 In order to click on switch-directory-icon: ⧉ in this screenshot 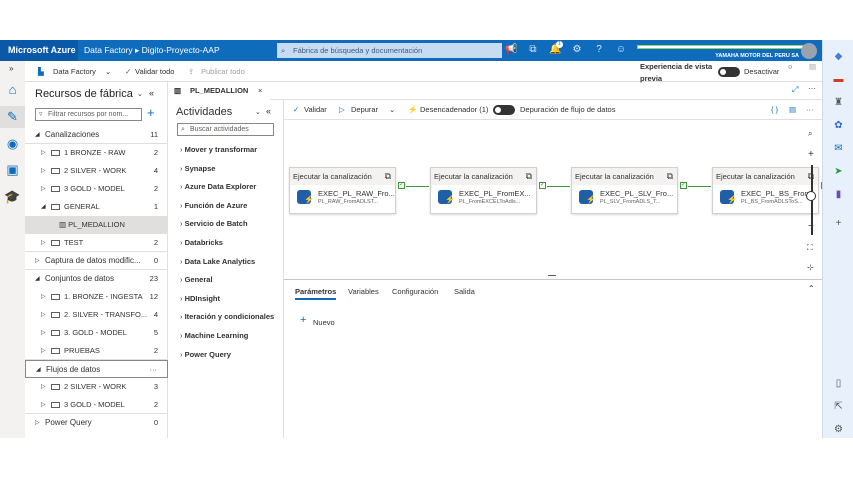, I will do `click(533, 50)`.